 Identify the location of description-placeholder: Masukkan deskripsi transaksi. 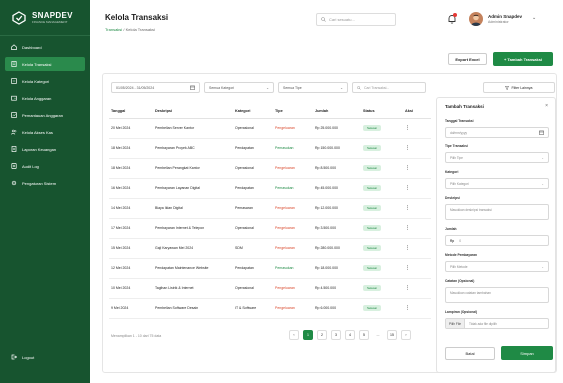
(471, 210).